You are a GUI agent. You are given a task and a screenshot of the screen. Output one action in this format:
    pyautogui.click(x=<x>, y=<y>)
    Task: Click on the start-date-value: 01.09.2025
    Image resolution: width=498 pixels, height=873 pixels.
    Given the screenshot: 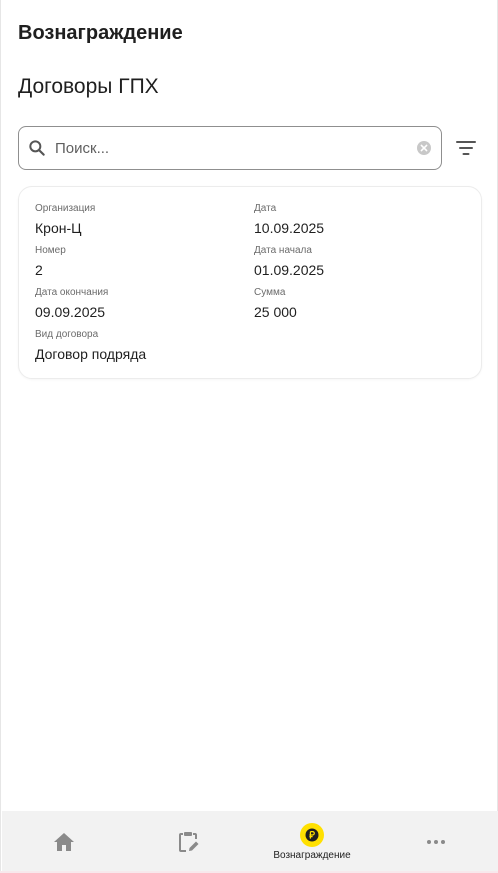 What is the action you would take?
    pyautogui.click(x=289, y=270)
    